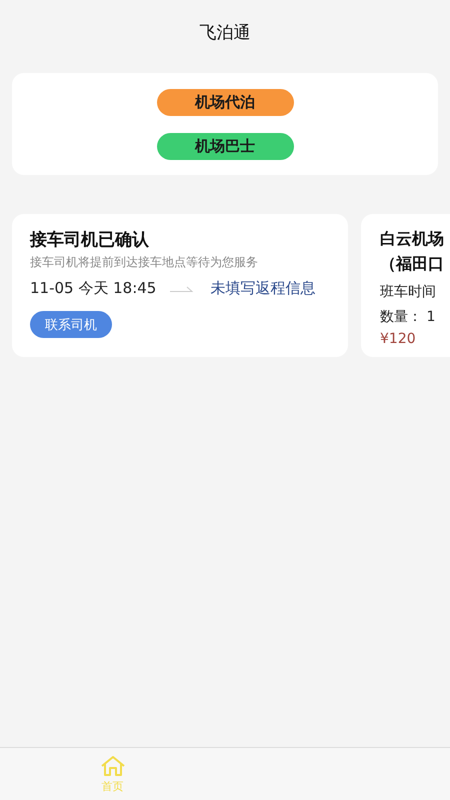 This screenshot has height=800, width=450. I want to click on order-status: 接车司机已确认, so click(90, 240).